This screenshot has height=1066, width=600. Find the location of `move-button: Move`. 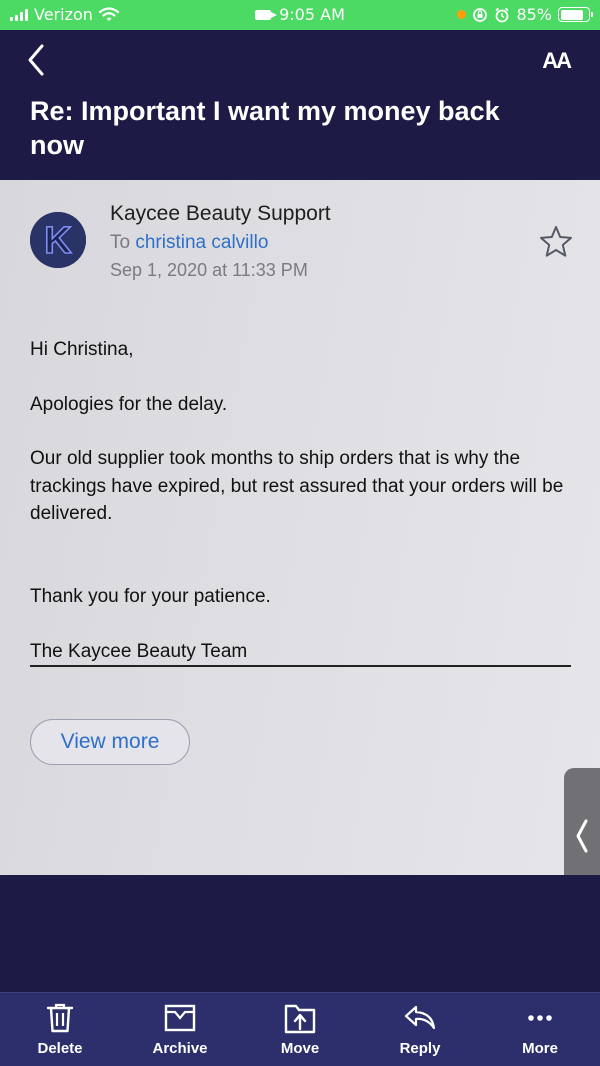

move-button: Move is located at coordinates (300, 1029).